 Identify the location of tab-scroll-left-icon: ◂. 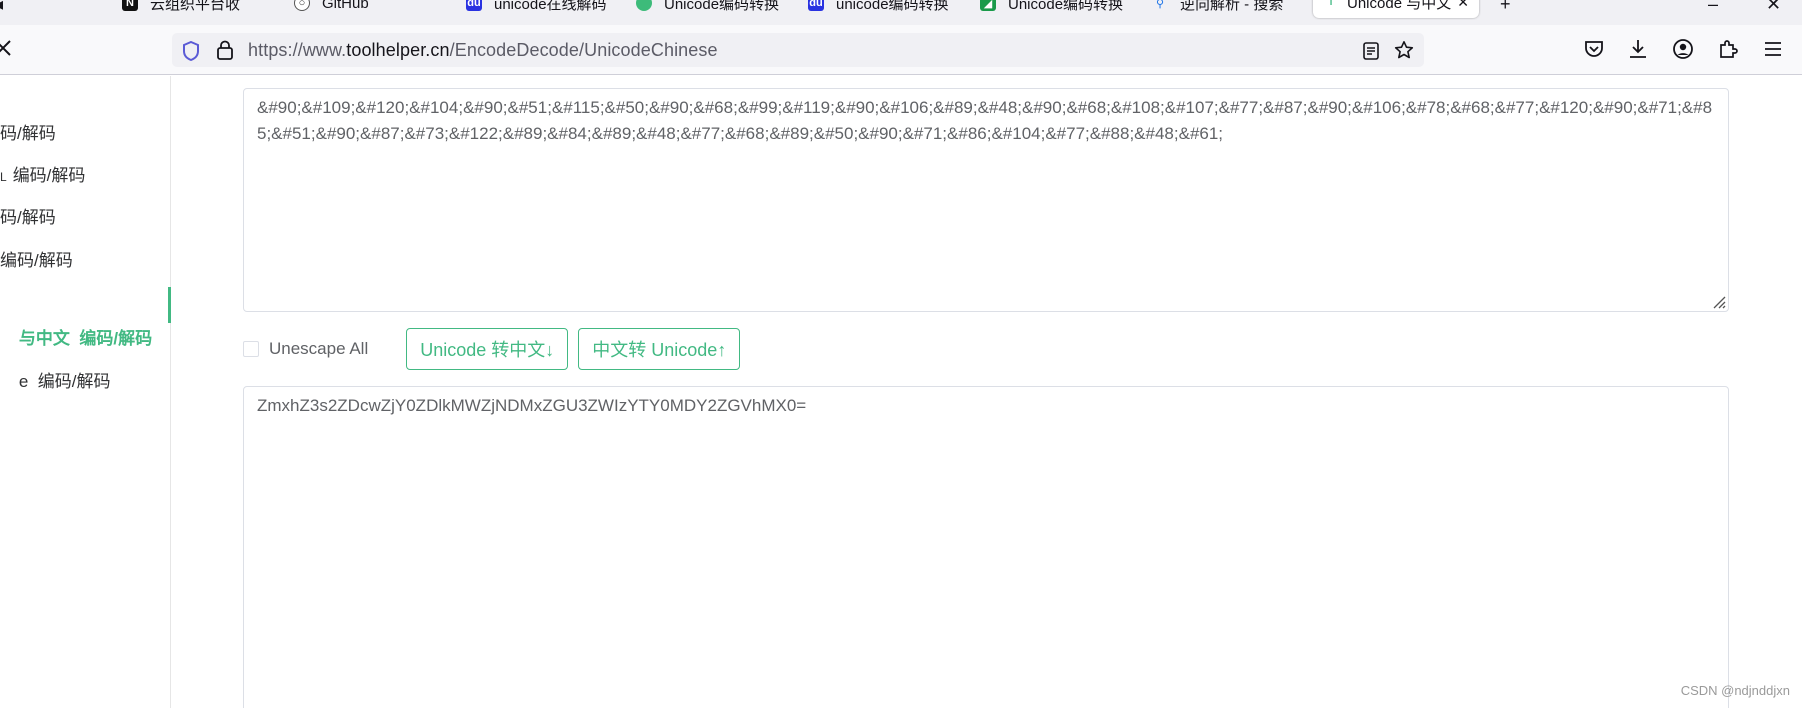
(1, 7).